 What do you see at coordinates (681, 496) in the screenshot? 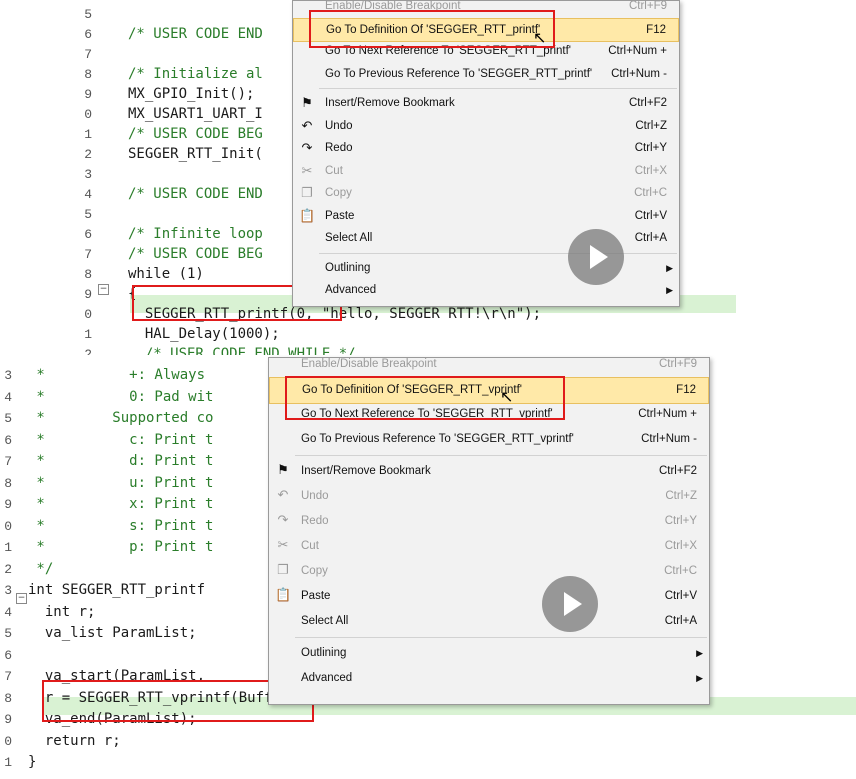
I see `menu-item-shortcut: Ctrl+Z` at bounding box center [681, 496].